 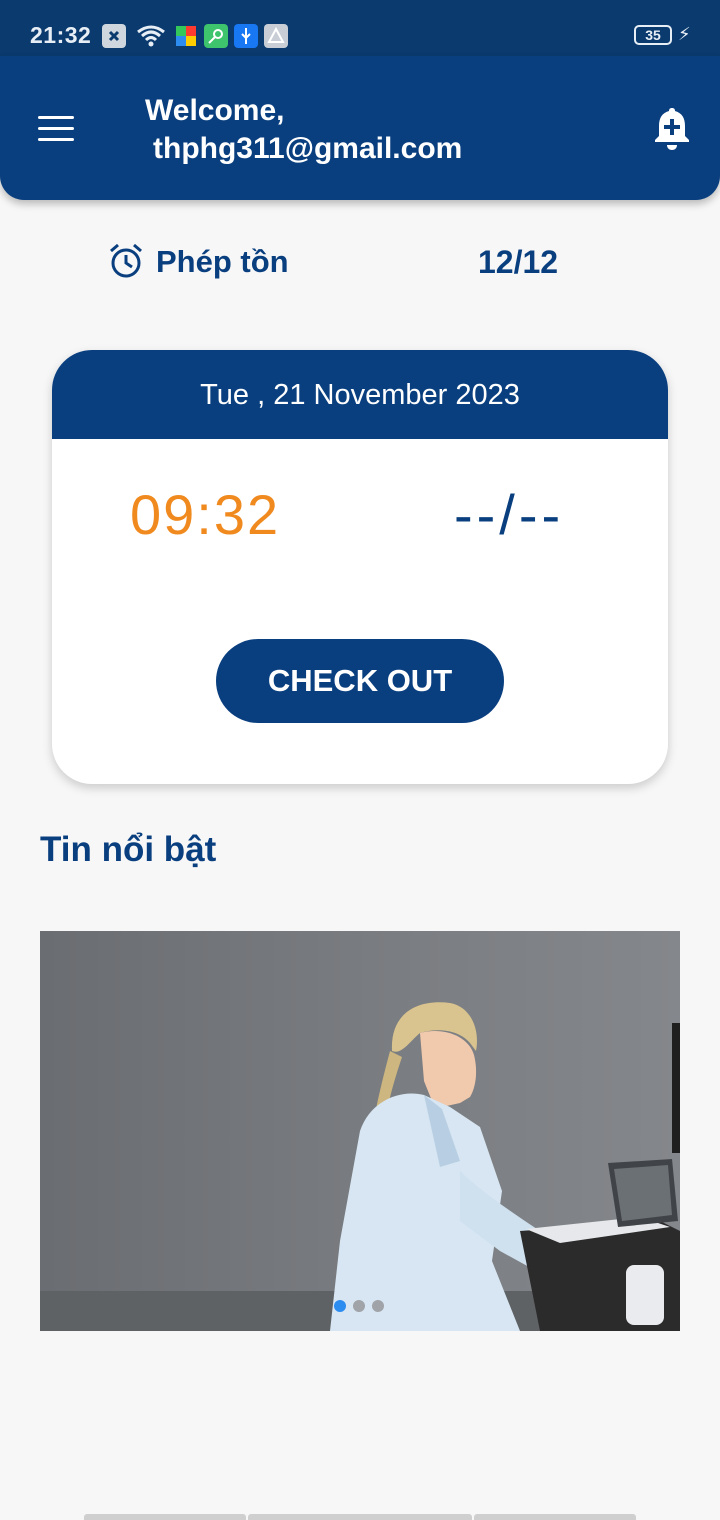 I want to click on check-in-time: 09:32, so click(x=205, y=514).